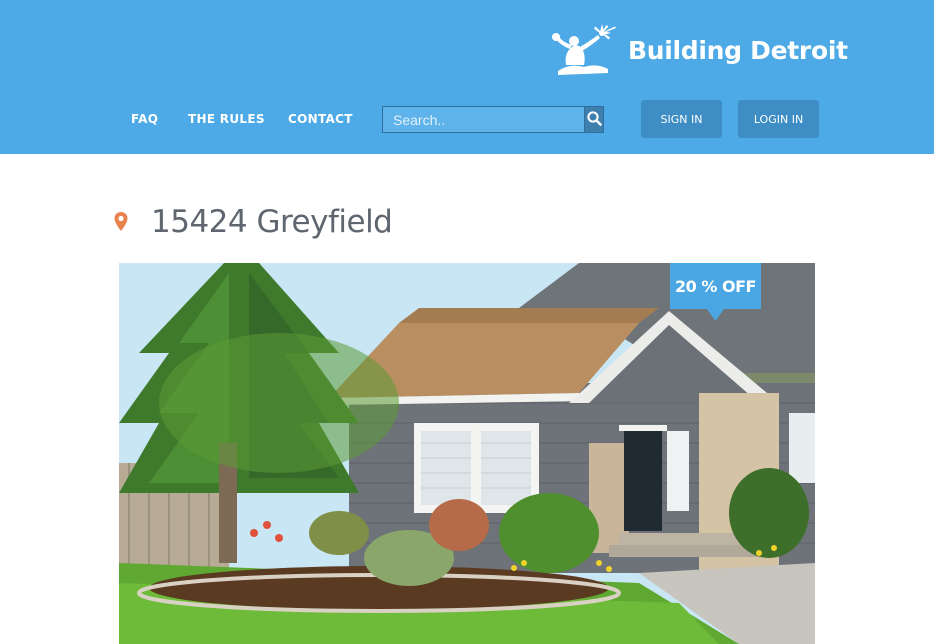 Image resolution: width=934 pixels, height=644 pixels. I want to click on sign-in-button: SIGN IN, so click(681, 119).